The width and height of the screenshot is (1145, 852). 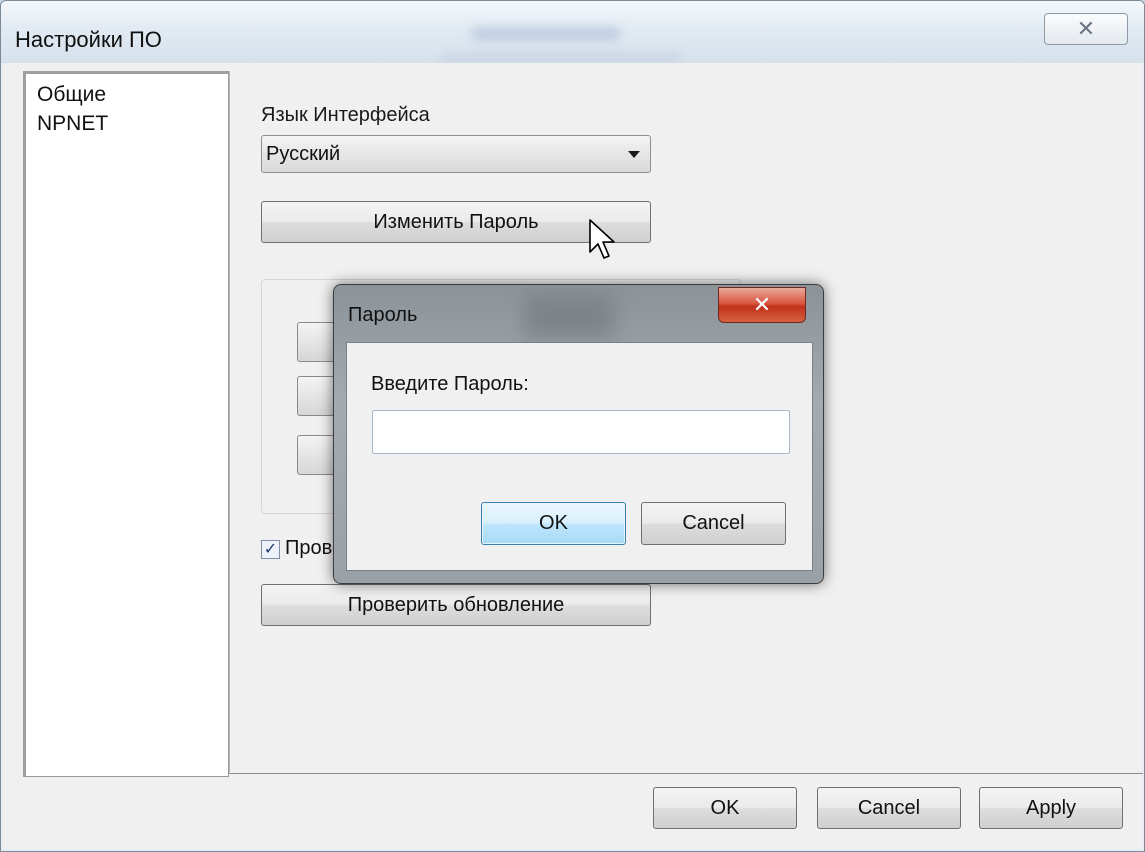 I want to click on dialog-cancel-button: Cancel, so click(x=713, y=523).